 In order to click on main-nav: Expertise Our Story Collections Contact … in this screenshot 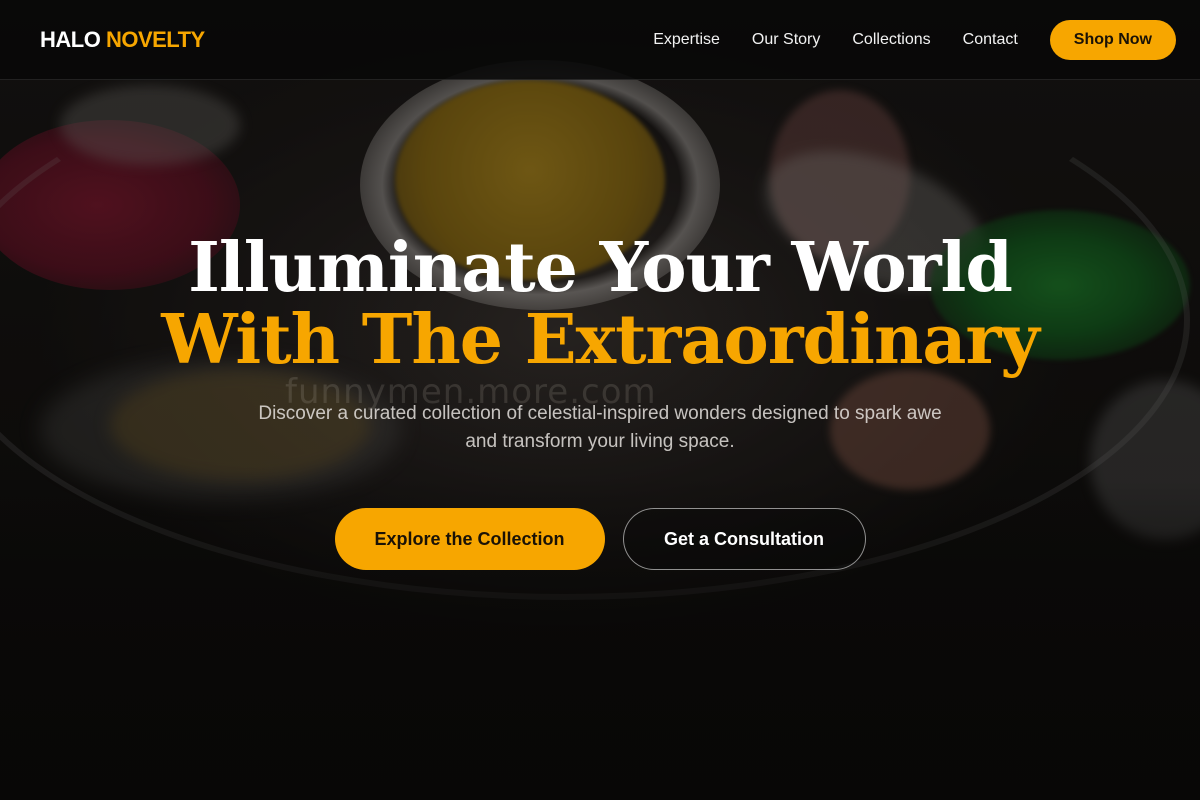, I will do `click(914, 39)`.